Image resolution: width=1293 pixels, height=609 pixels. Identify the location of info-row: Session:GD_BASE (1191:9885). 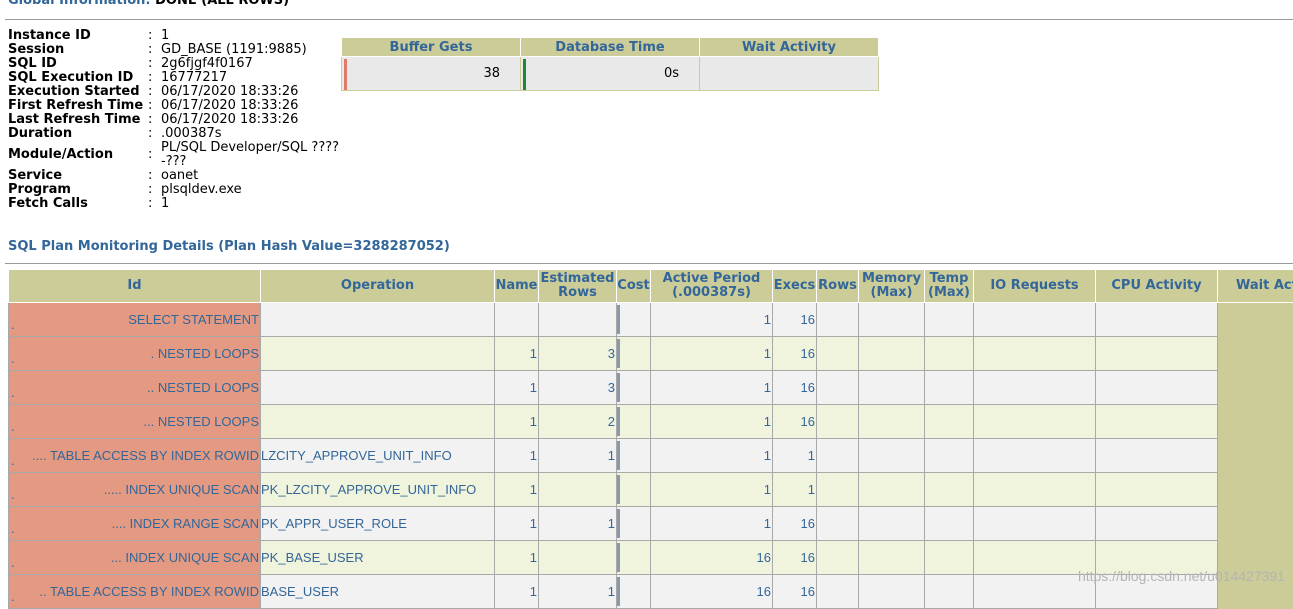
(176, 50).